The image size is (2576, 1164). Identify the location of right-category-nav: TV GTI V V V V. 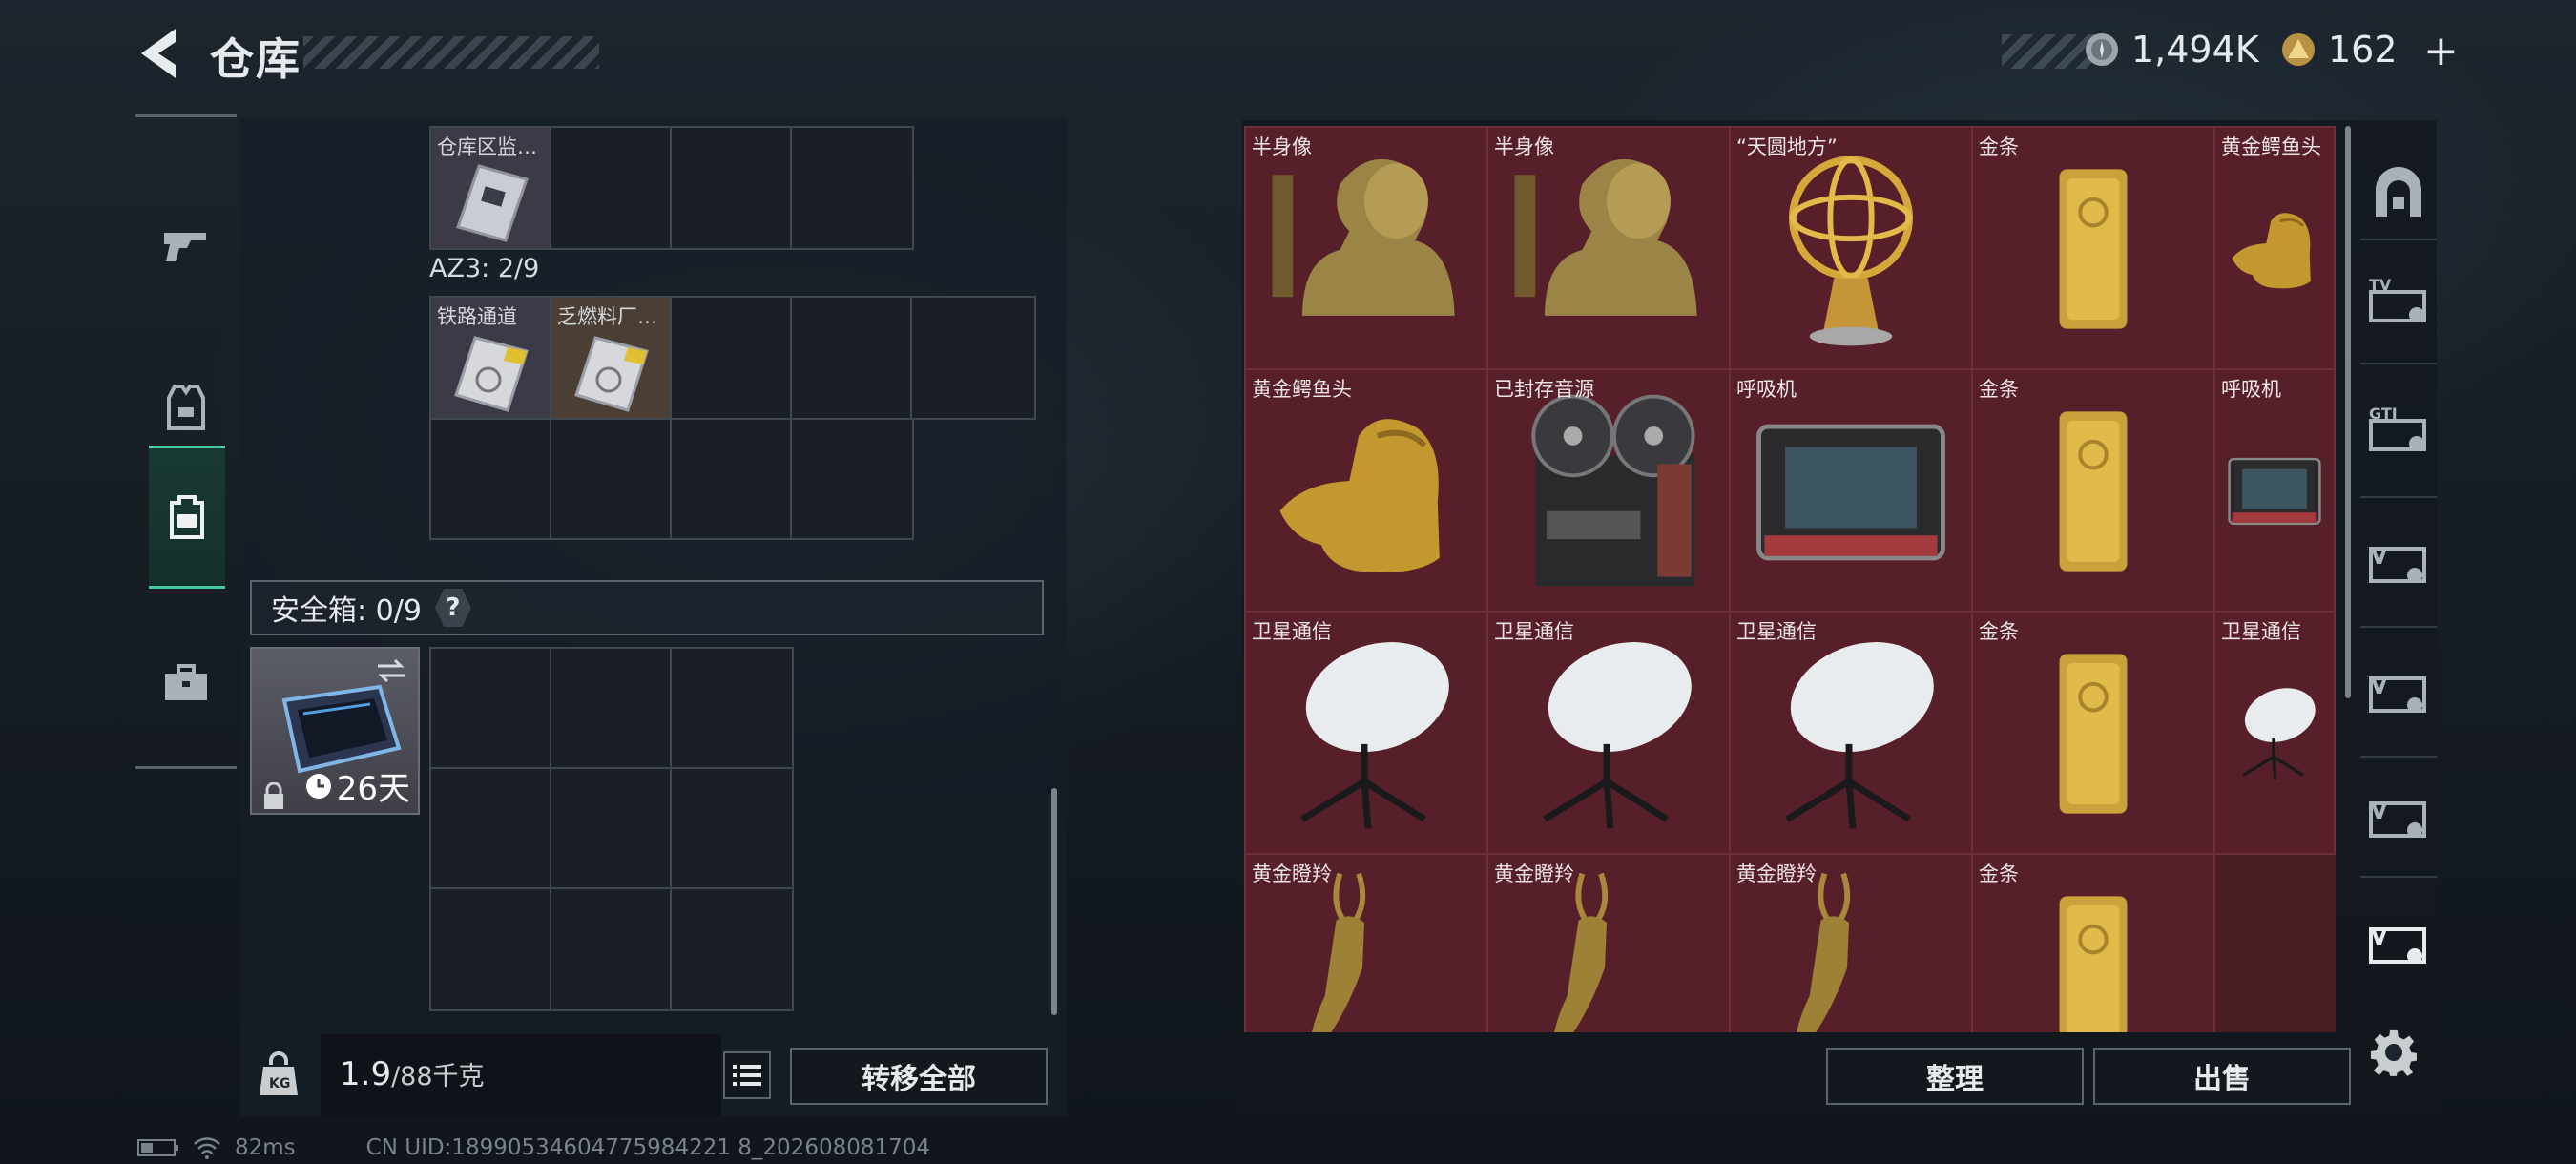
(2398, 556).